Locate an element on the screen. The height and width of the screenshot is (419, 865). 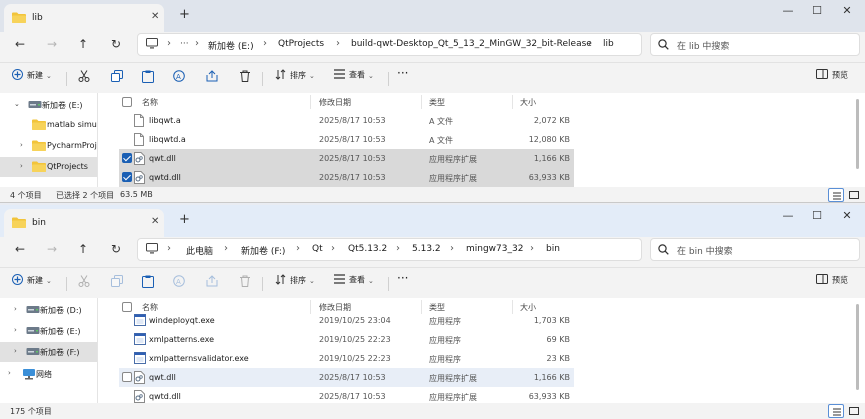
table-row: qwtd.dll 2025/8/17 10:53 应用程序扩展 63,933 KB is located at coordinates (346, 177).